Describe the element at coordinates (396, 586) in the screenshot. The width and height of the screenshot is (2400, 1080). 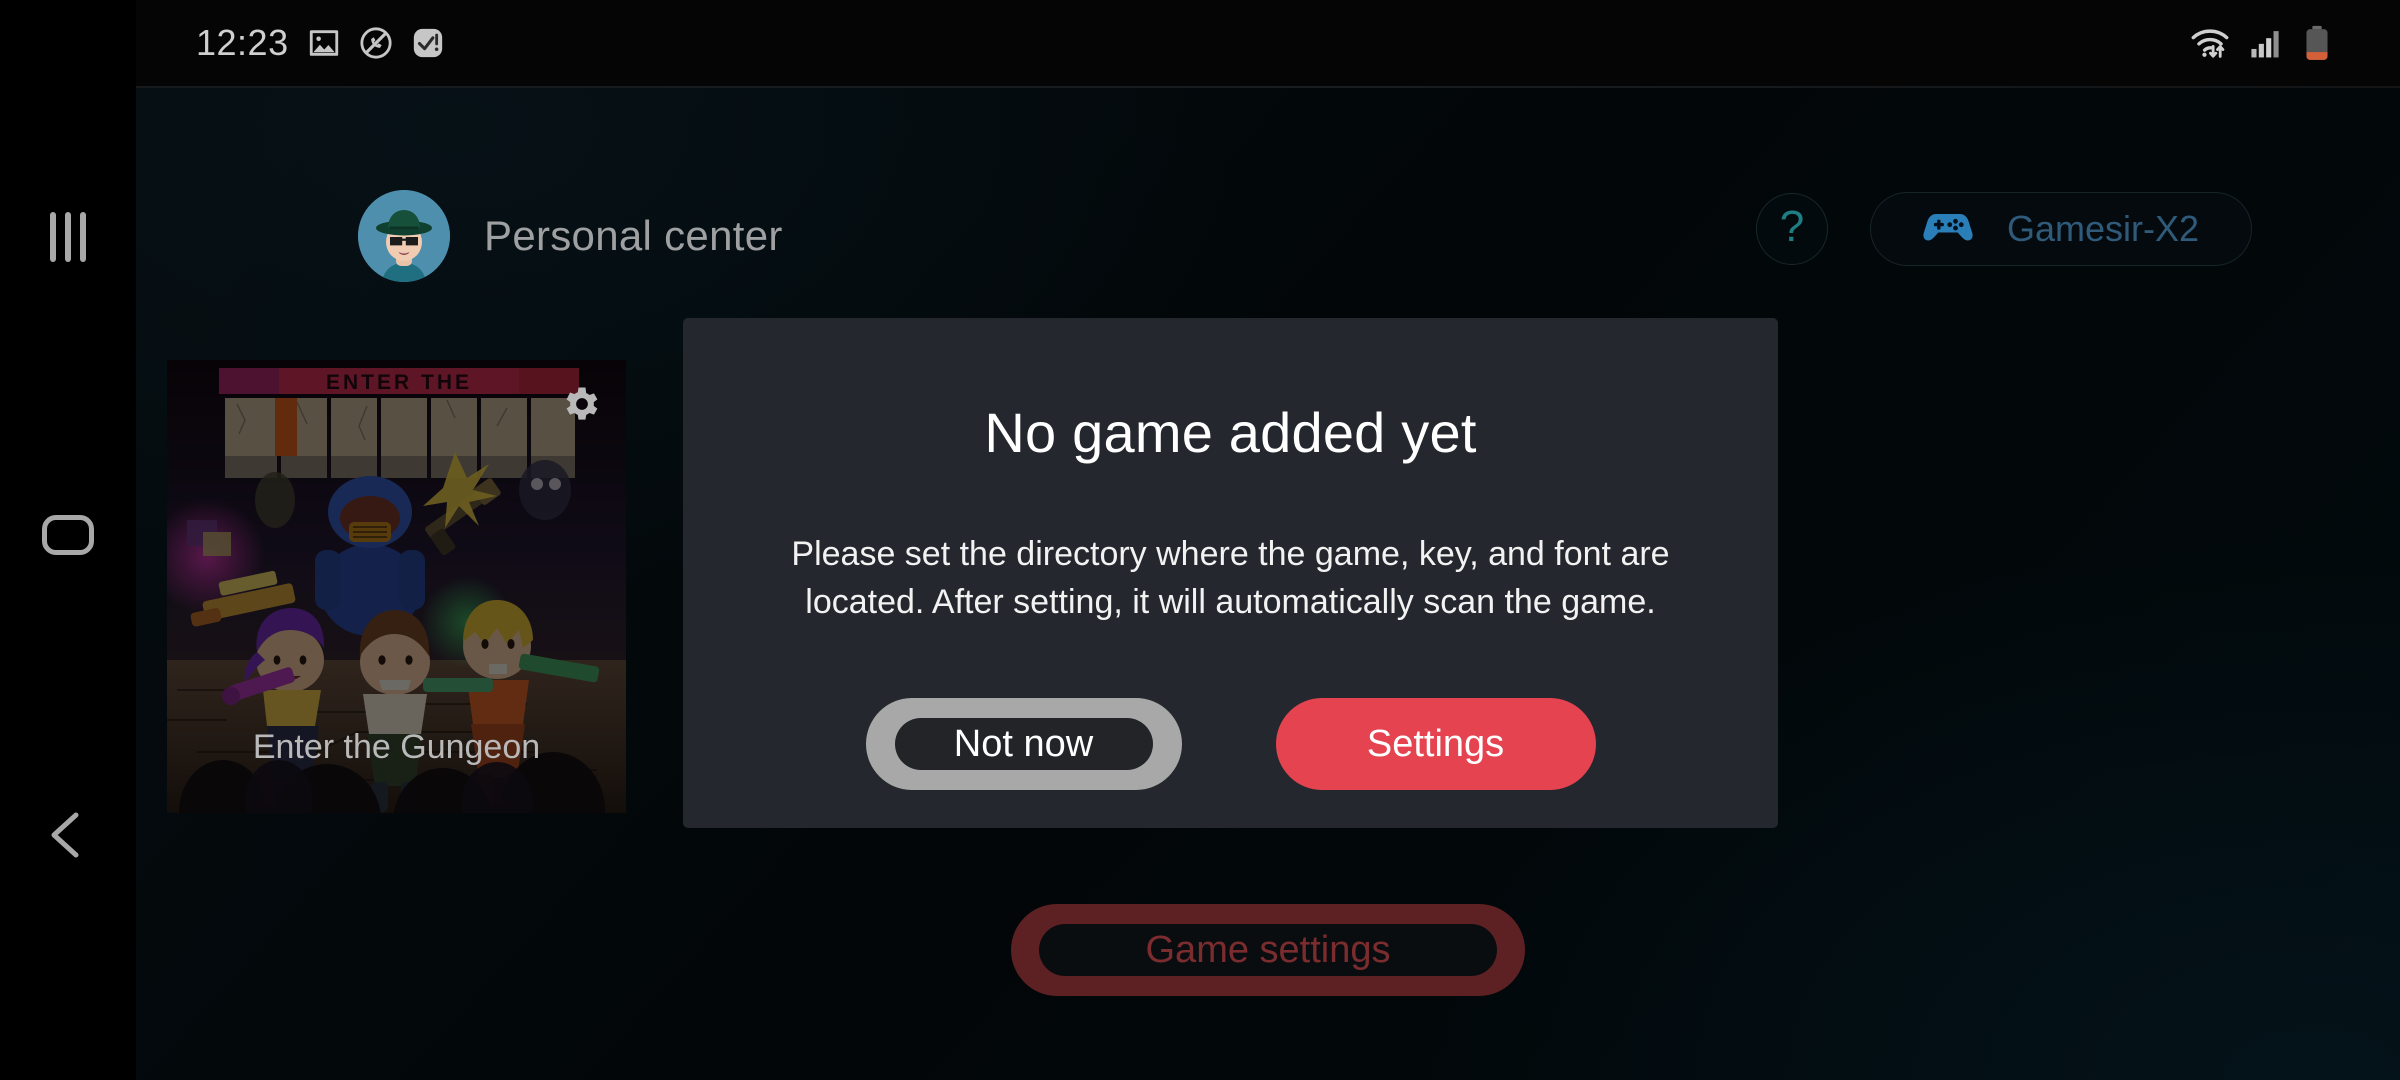
I see `game-card: ENTER THE` at that location.